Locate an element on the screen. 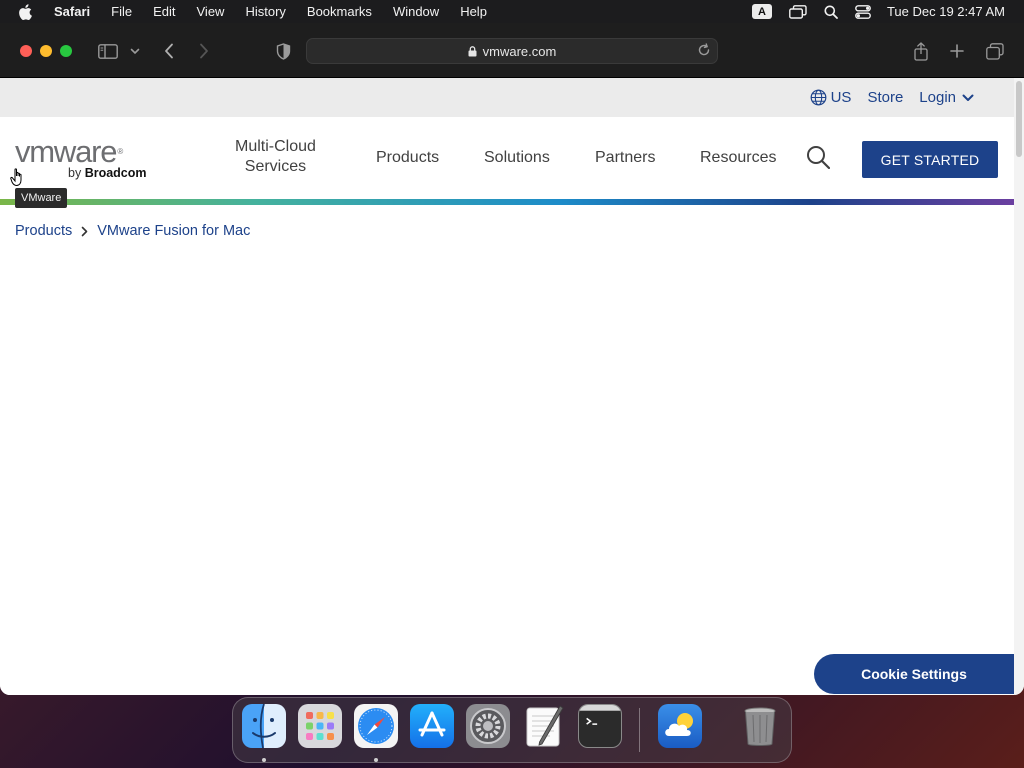 This screenshot has width=1024, height=768. menu-app-safari: Safari is located at coordinates (72, 11).